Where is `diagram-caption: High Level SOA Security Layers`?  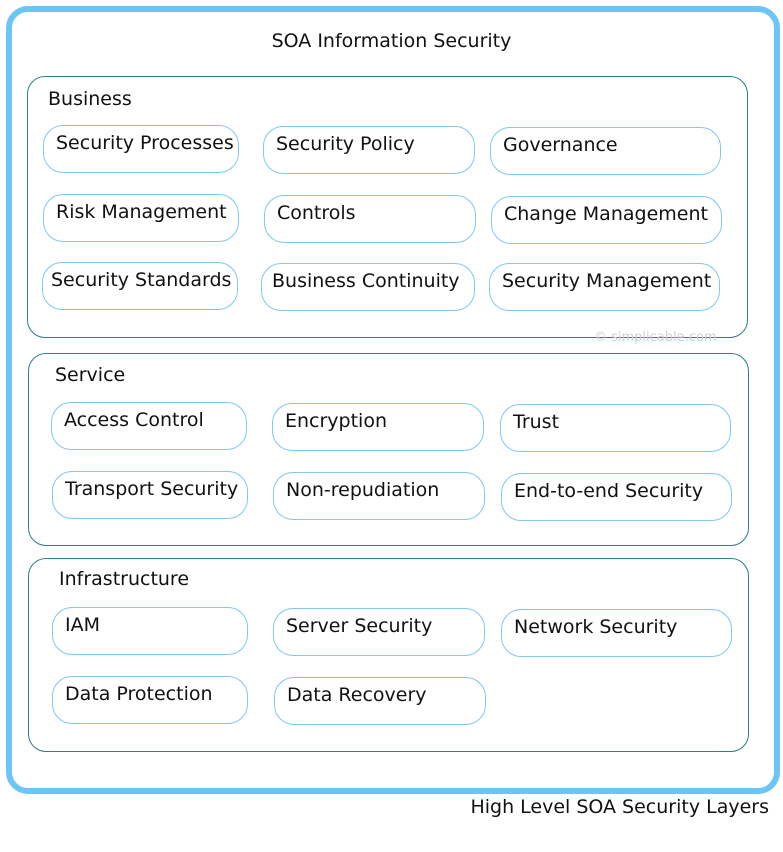 diagram-caption: High Level SOA Security Layers is located at coordinates (619, 807).